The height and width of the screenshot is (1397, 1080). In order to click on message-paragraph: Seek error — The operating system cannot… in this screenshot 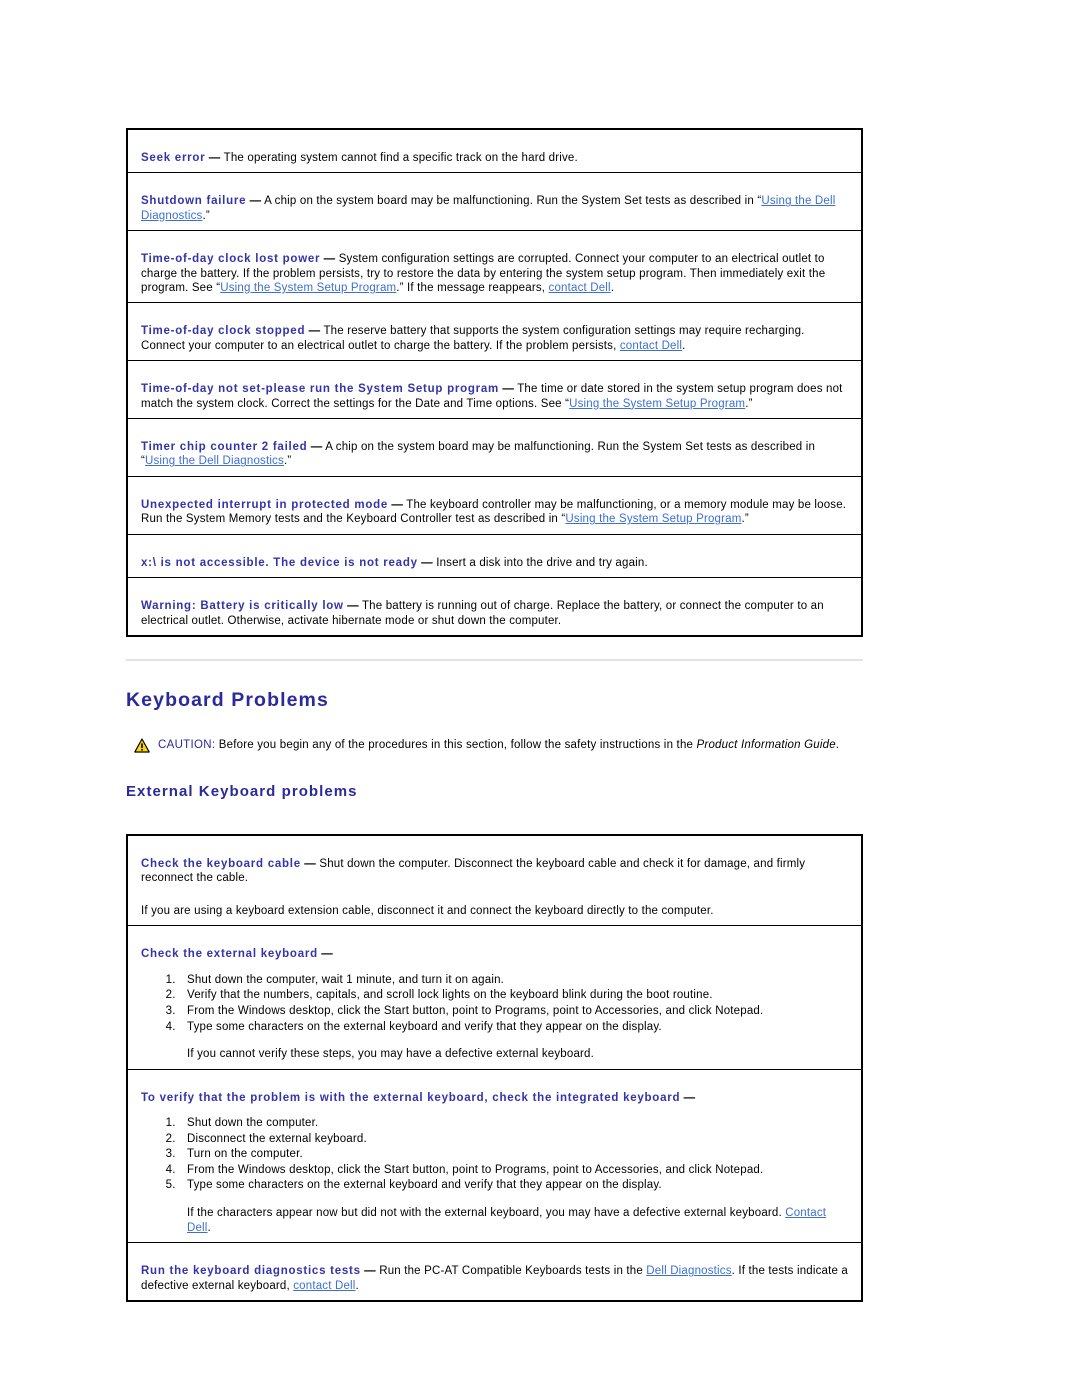, I will do `click(494, 158)`.